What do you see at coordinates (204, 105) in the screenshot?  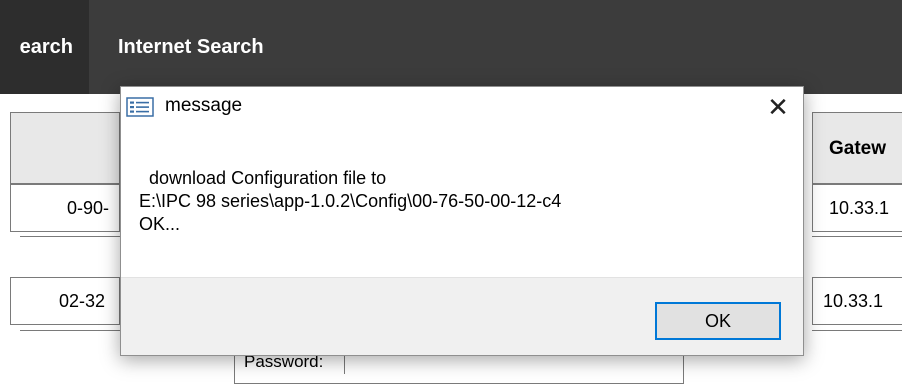 I see `dialog-title: message` at bounding box center [204, 105].